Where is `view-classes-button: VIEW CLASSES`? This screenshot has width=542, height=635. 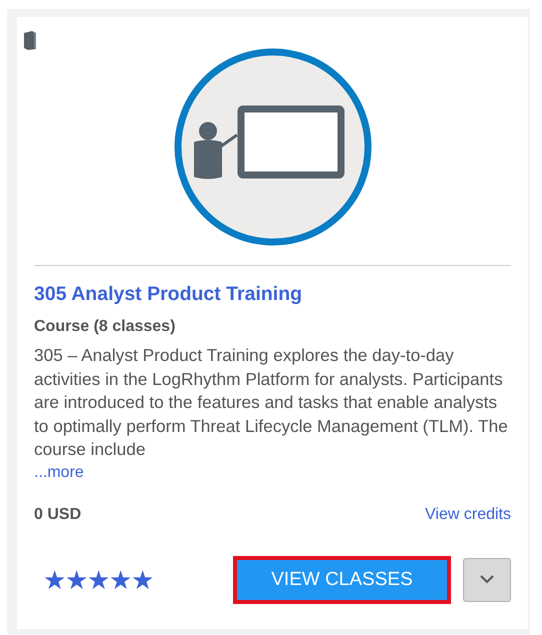
view-classes-button: VIEW CLASSES is located at coordinates (342, 580).